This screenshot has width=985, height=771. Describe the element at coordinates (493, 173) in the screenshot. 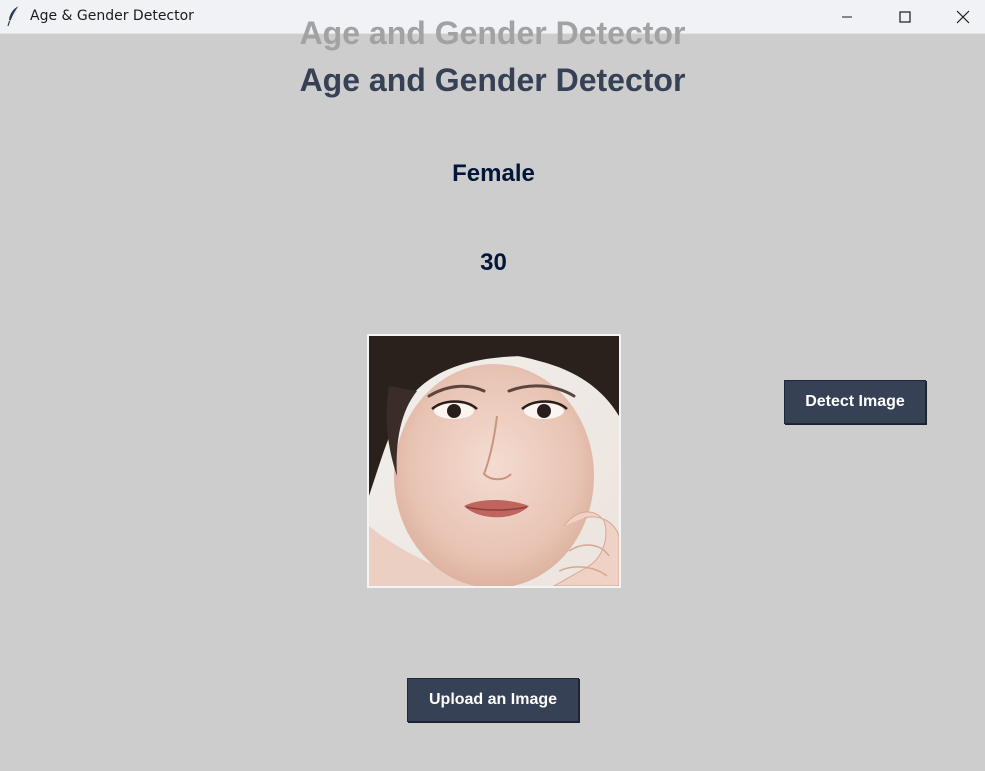

I see `gender-result: Female` at that location.